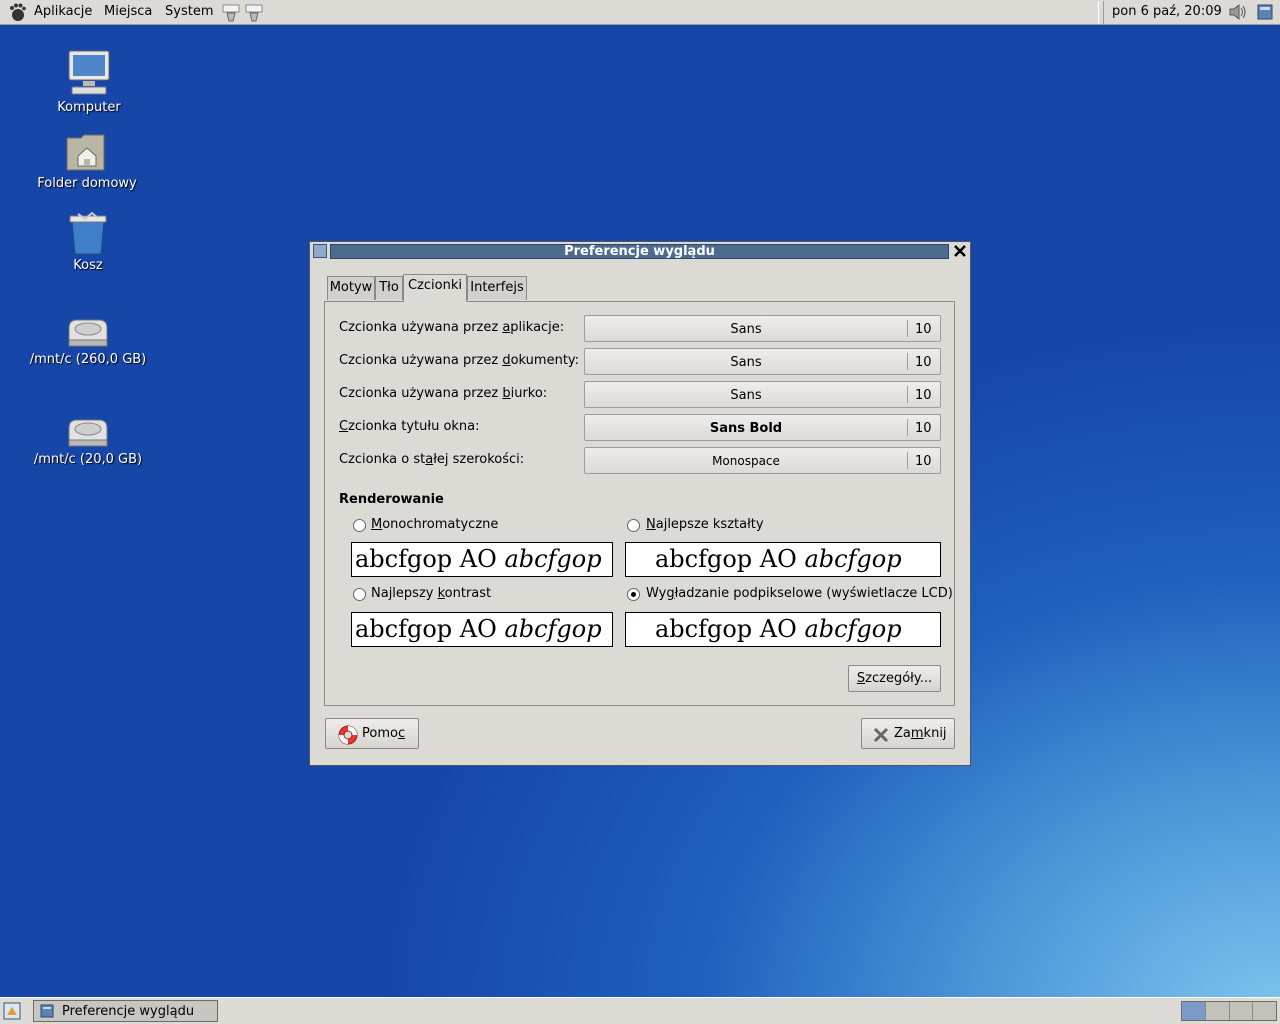 The width and height of the screenshot is (1280, 1024). What do you see at coordinates (920, 733) in the screenshot?
I see `close-label: Zamknij` at bounding box center [920, 733].